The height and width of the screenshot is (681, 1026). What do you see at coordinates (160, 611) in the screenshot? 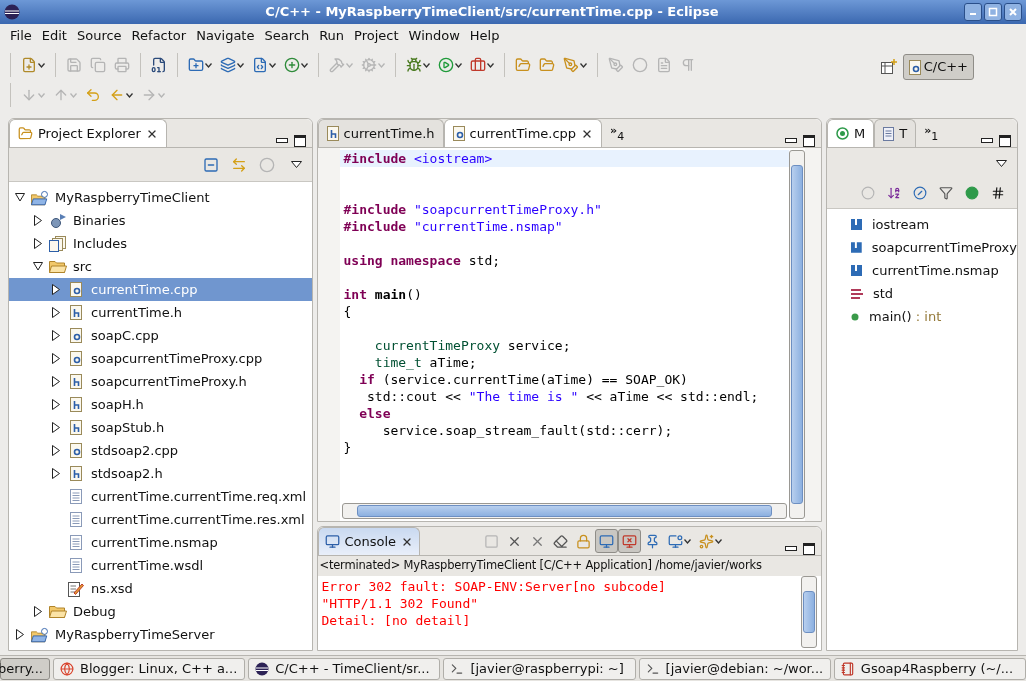
I see `tree-item: Debug` at bounding box center [160, 611].